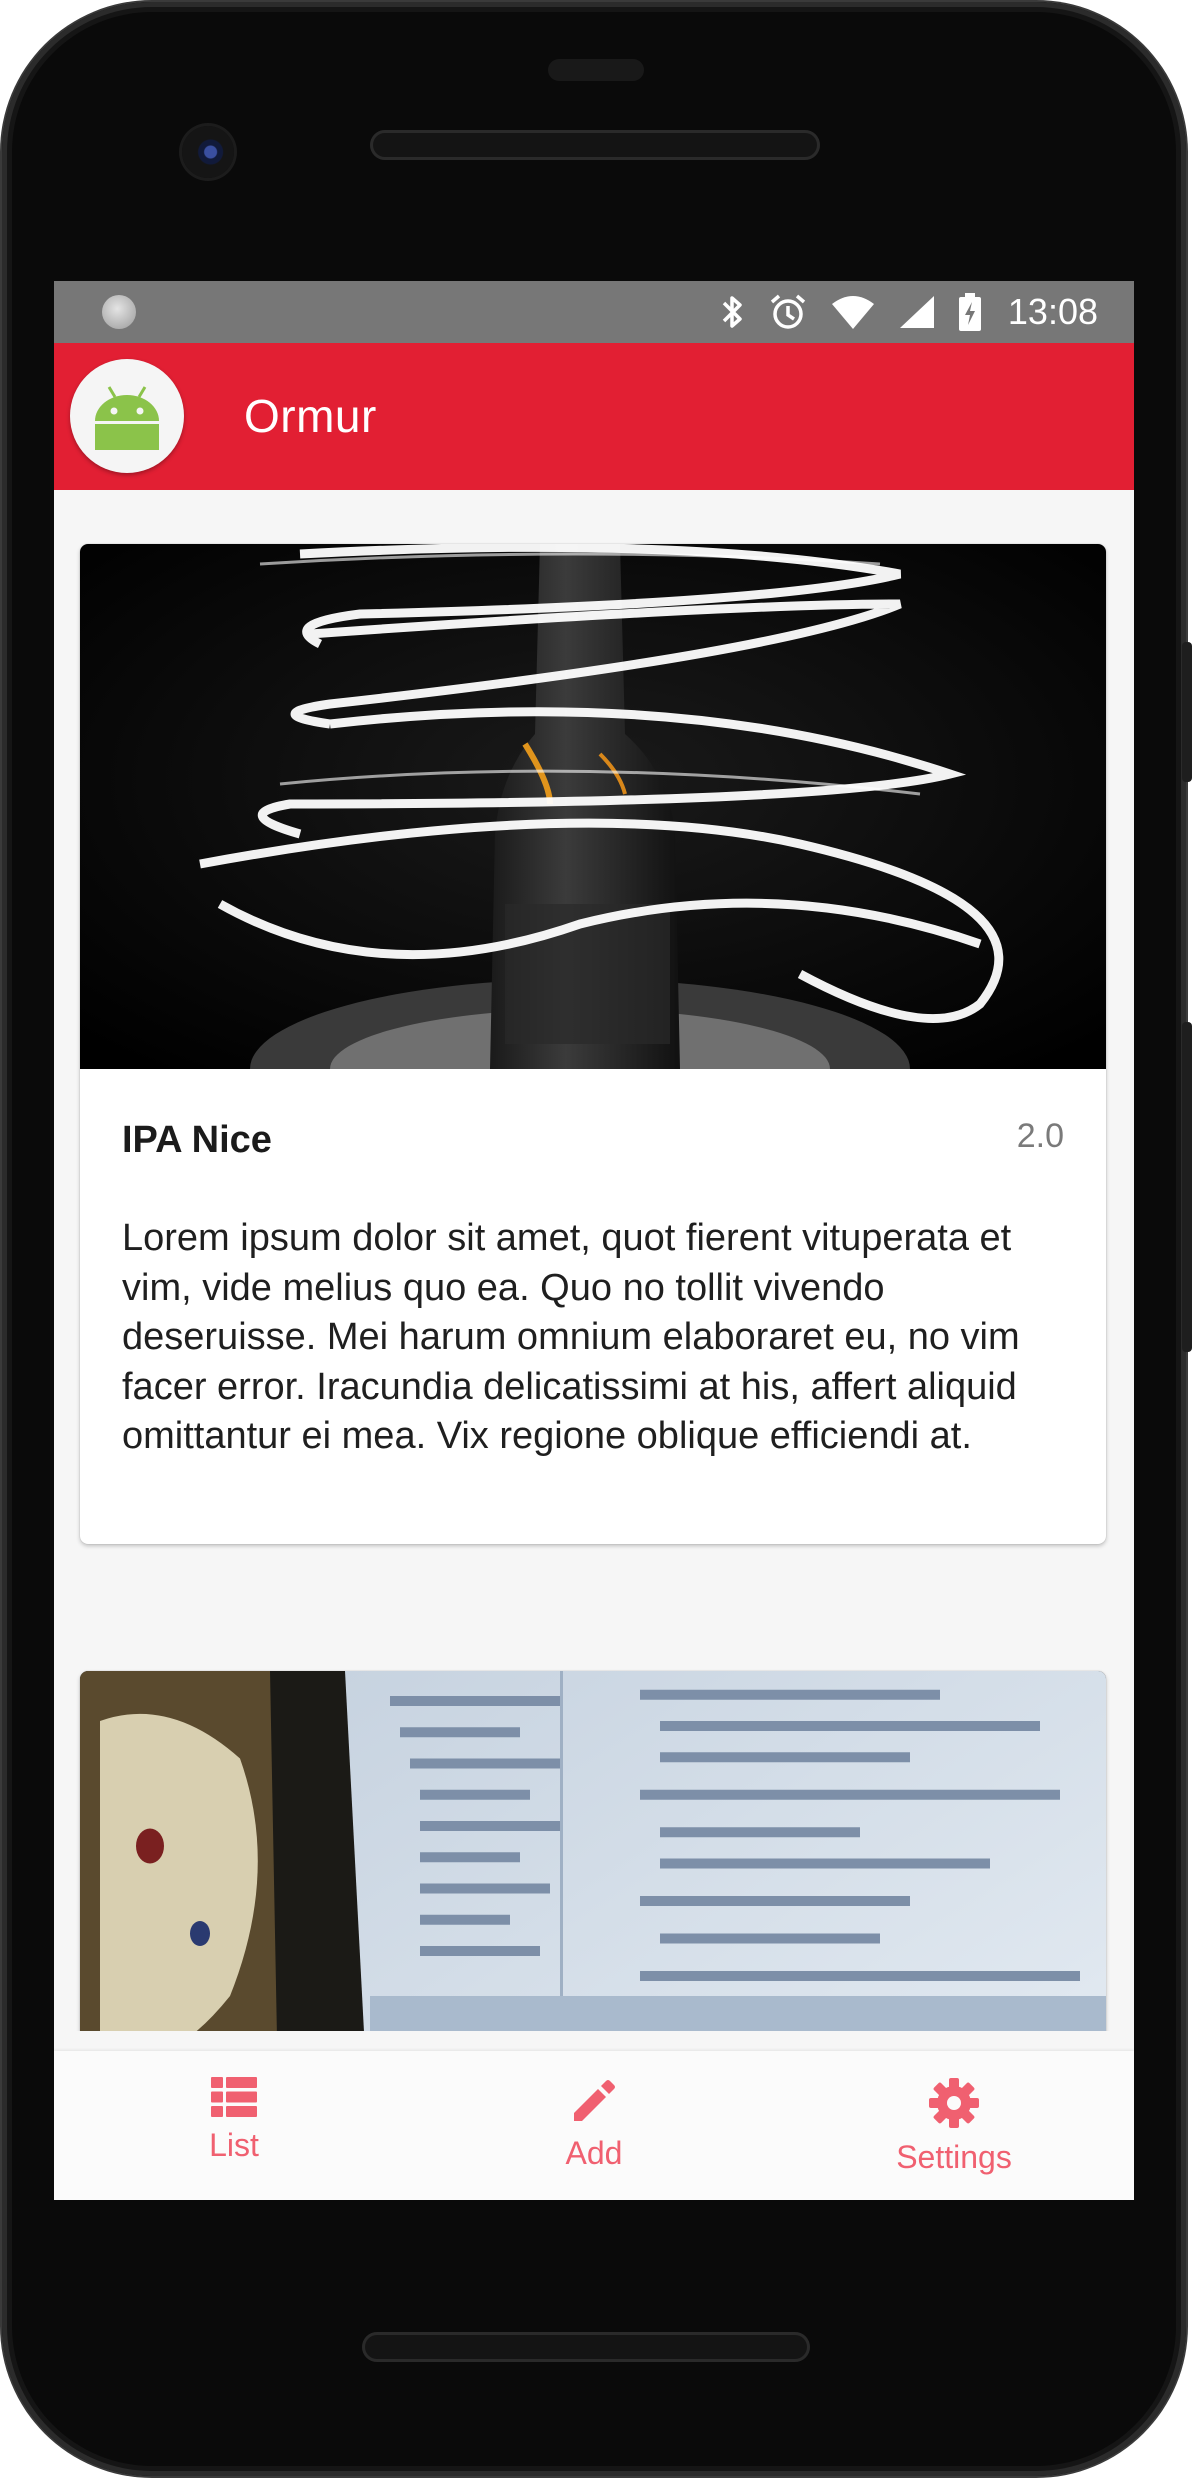 This screenshot has height=2480, width=1194. I want to click on nav-item-settings: Settings, so click(954, 2125).